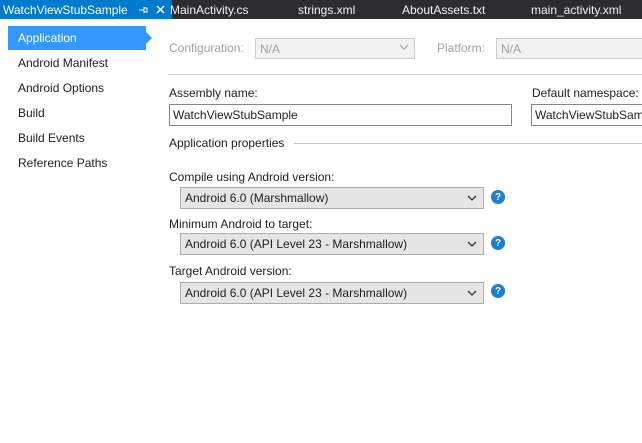  What do you see at coordinates (63, 163) in the screenshot?
I see `nav-item-label: Reference Paths` at bounding box center [63, 163].